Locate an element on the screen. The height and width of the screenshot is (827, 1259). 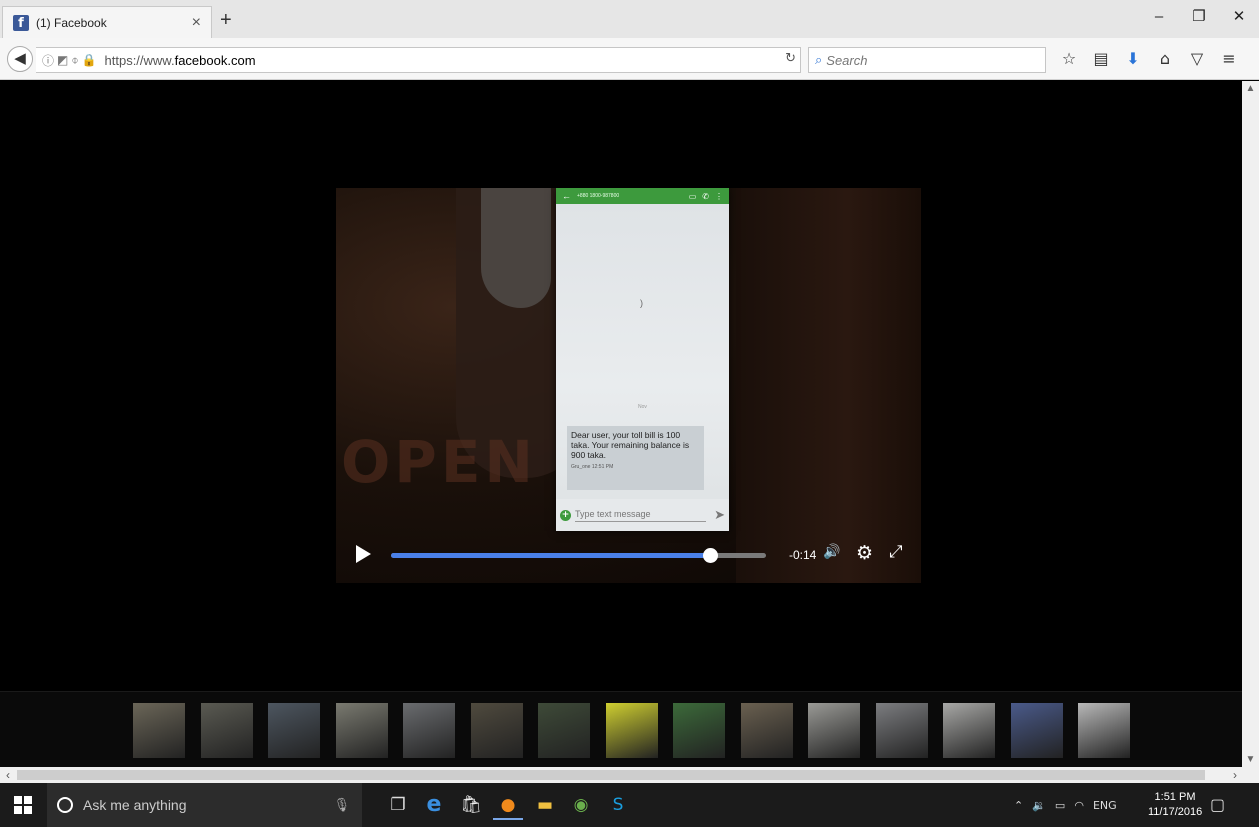
firefox-icon: ● is located at coordinates (508, 805).